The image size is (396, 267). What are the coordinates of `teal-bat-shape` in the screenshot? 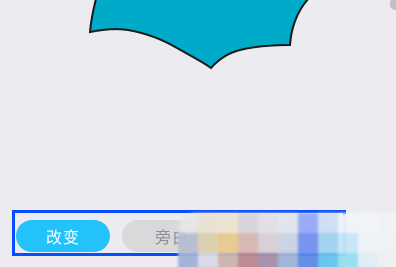 It's located at (198, 35).